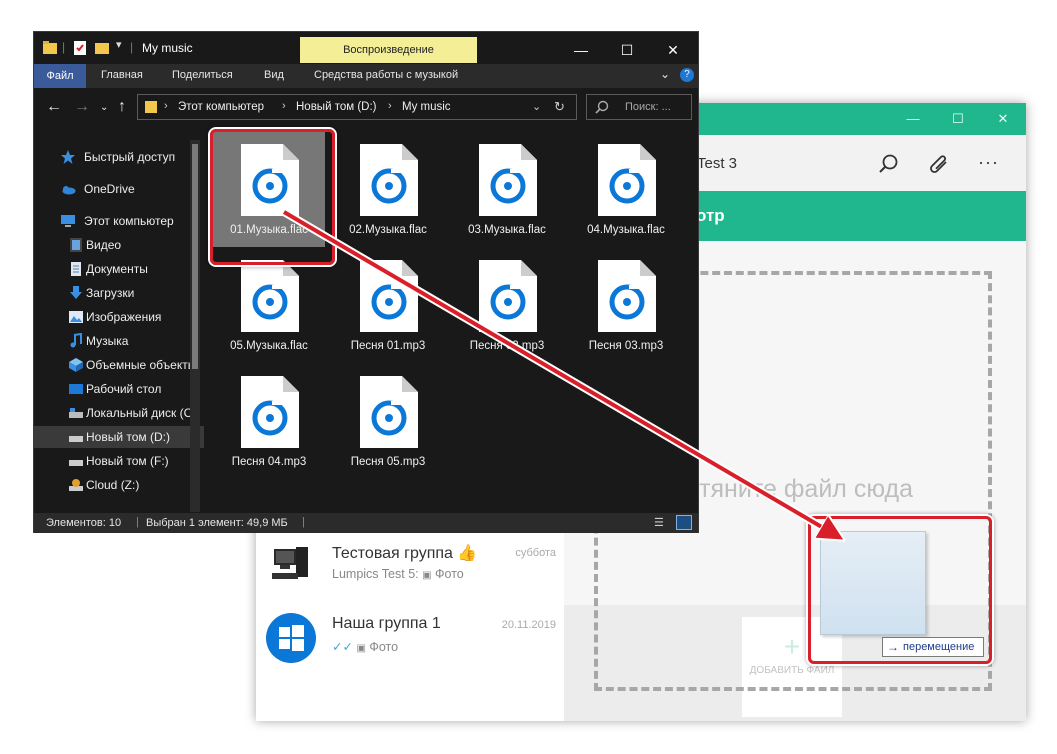  I want to click on file-name: Песня 02.mp3, so click(507, 346).